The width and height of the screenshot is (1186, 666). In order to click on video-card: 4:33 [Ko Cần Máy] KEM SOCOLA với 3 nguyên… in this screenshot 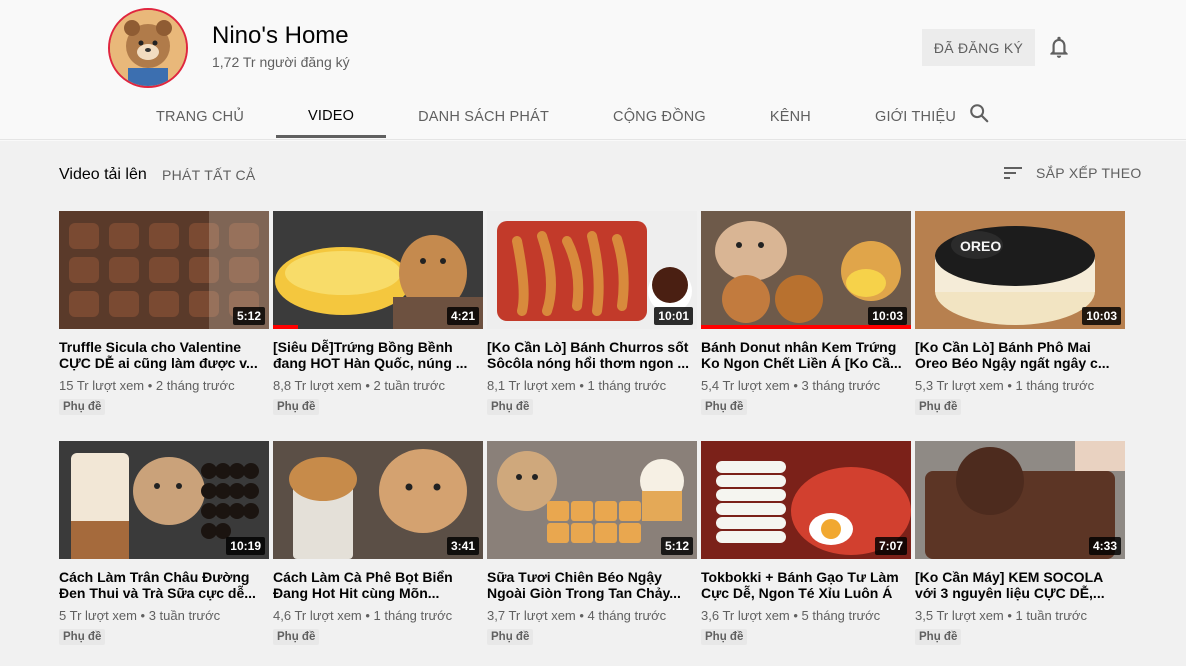, I will do `click(1020, 553)`.